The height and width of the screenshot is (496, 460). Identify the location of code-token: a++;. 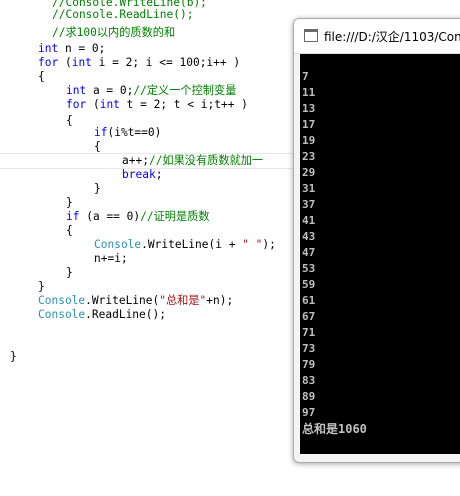
(135, 160).